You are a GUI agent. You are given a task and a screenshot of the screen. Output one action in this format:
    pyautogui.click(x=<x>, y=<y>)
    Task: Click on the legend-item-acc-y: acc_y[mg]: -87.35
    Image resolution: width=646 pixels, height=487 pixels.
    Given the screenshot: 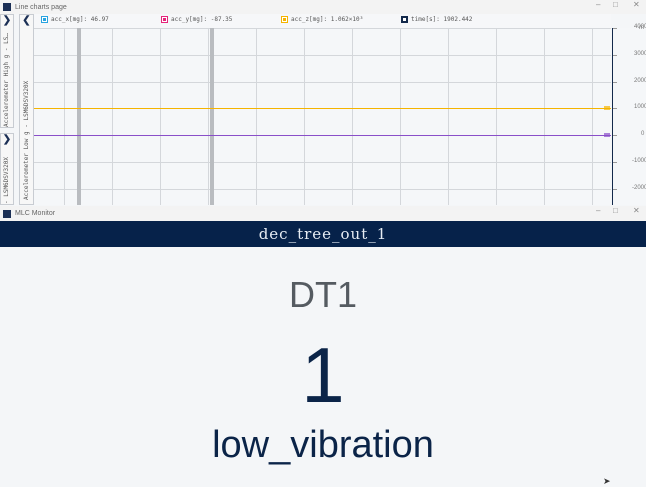 What is the action you would take?
    pyautogui.click(x=196, y=19)
    